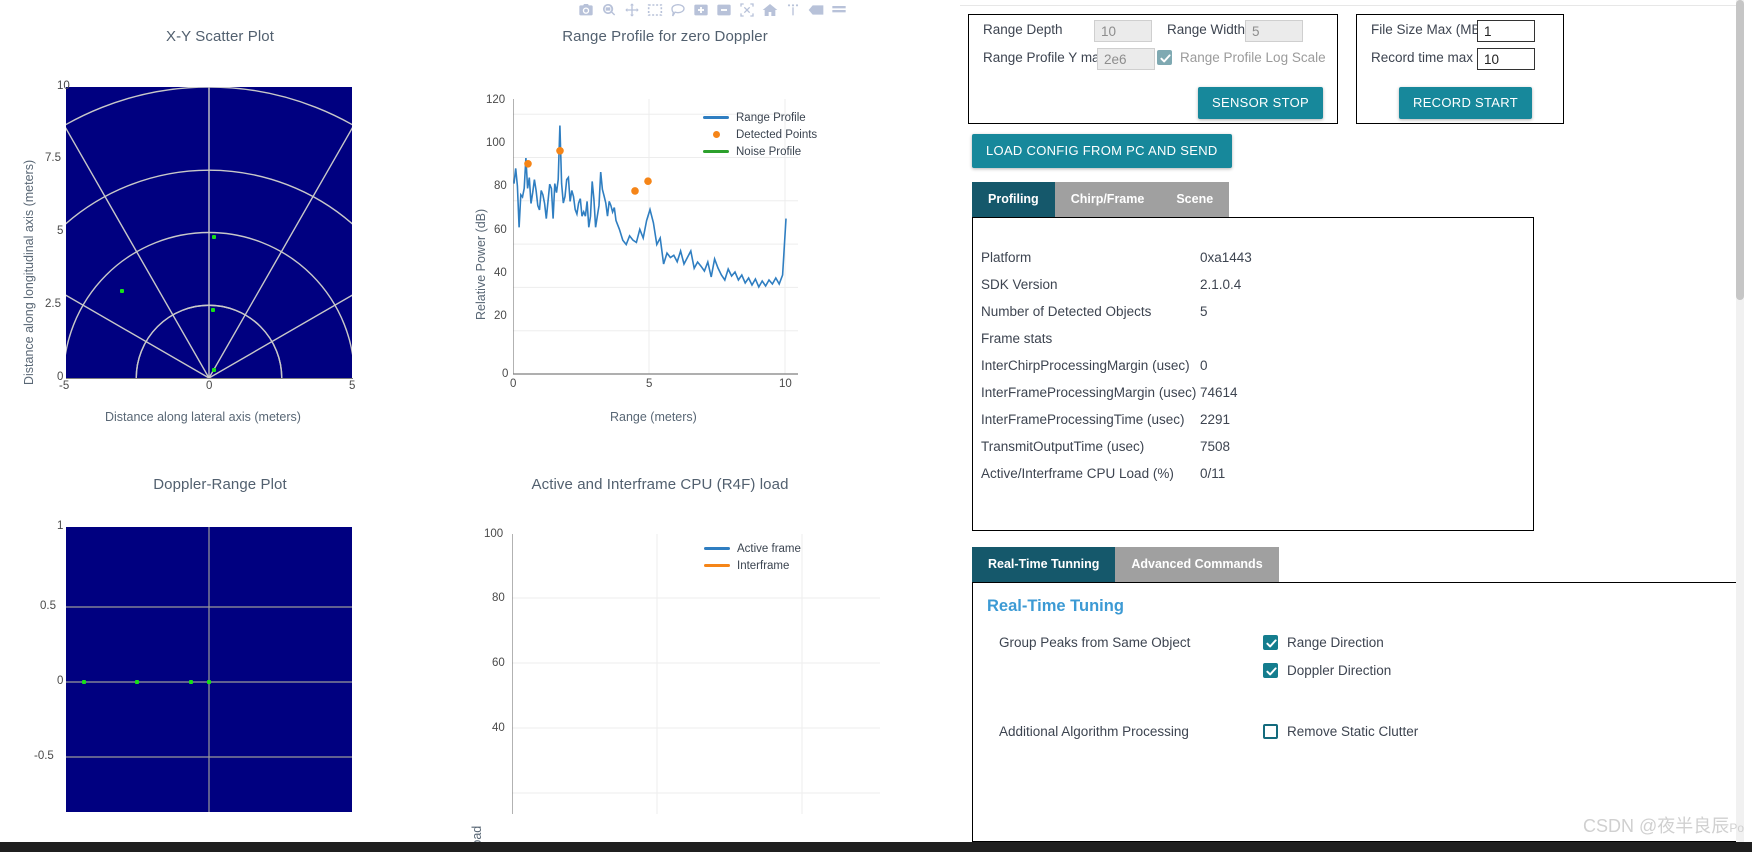 This screenshot has width=1752, height=852. Describe the element at coordinates (1506, 31) in the screenshot. I see `file-size-max-input` at that location.